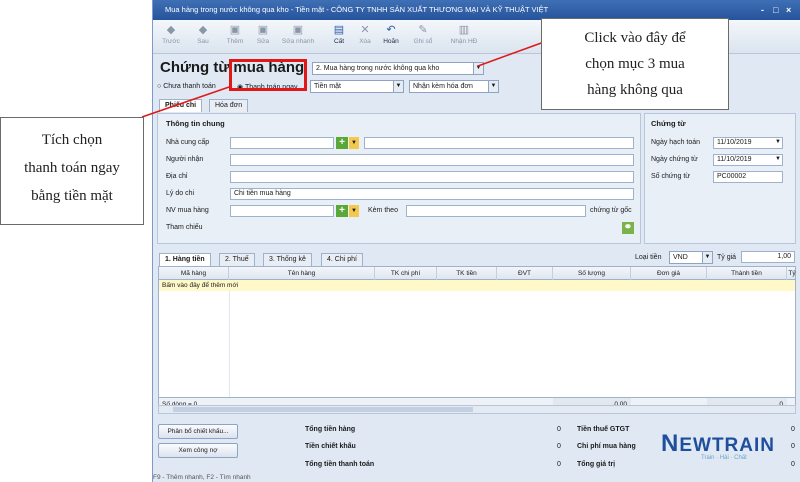  I want to click on callout-left-line3: bằng tiền mặt, so click(72, 196).